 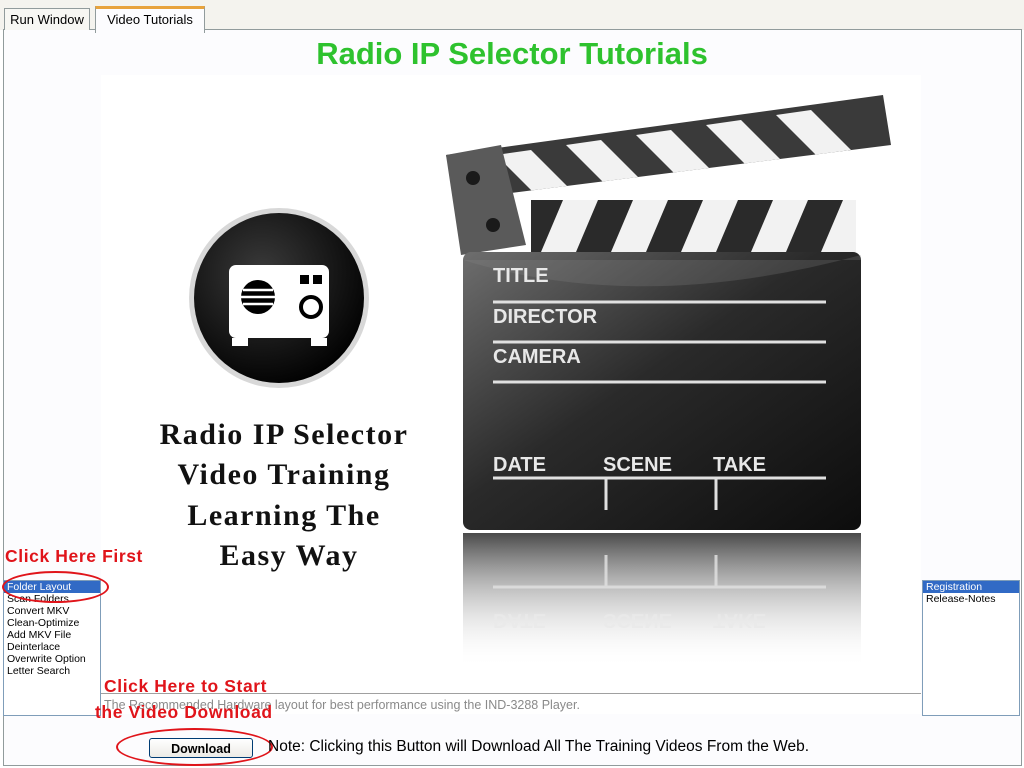 I want to click on radio-icon, so click(x=279, y=298).